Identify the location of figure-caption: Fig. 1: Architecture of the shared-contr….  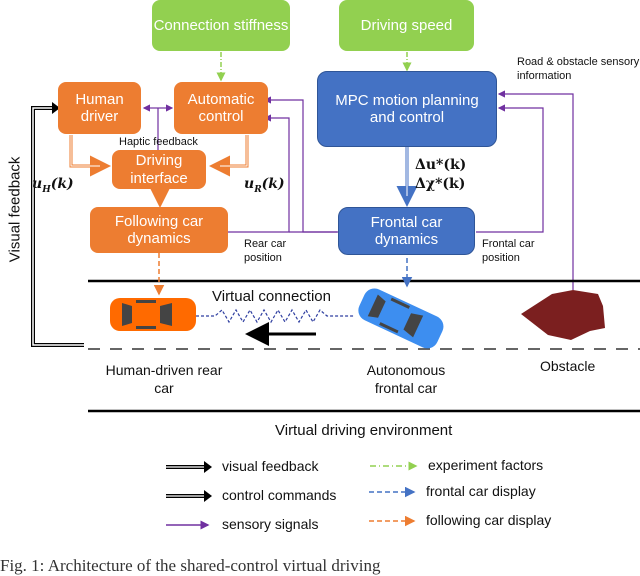
(190, 565).